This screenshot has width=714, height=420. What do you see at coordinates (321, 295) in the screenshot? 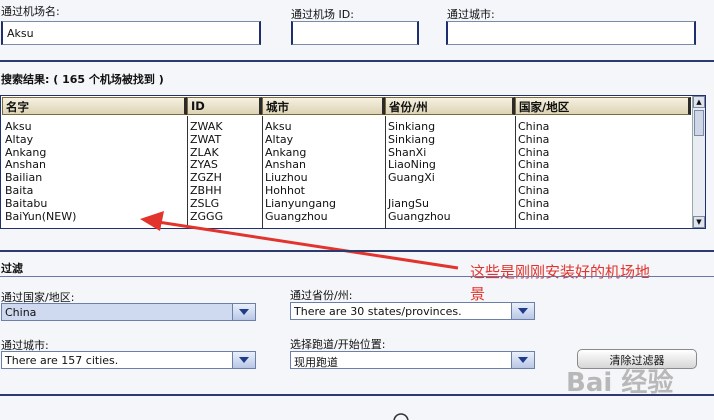
I see `province-filter-label: 通过省份/州:` at bounding box center [321, 295].